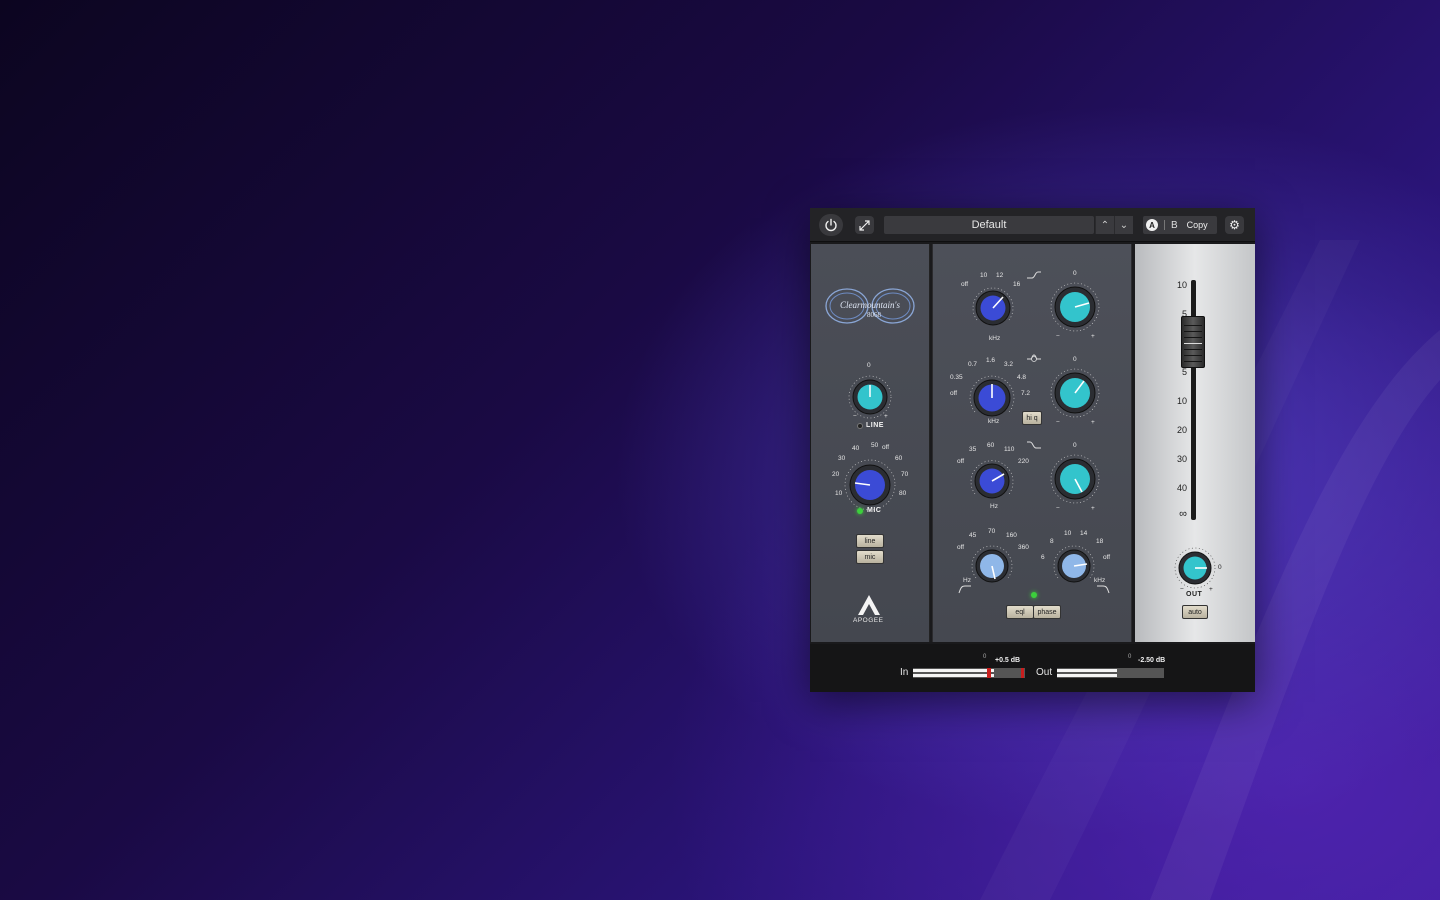  I want to click on in-meter, so click(969, 673).